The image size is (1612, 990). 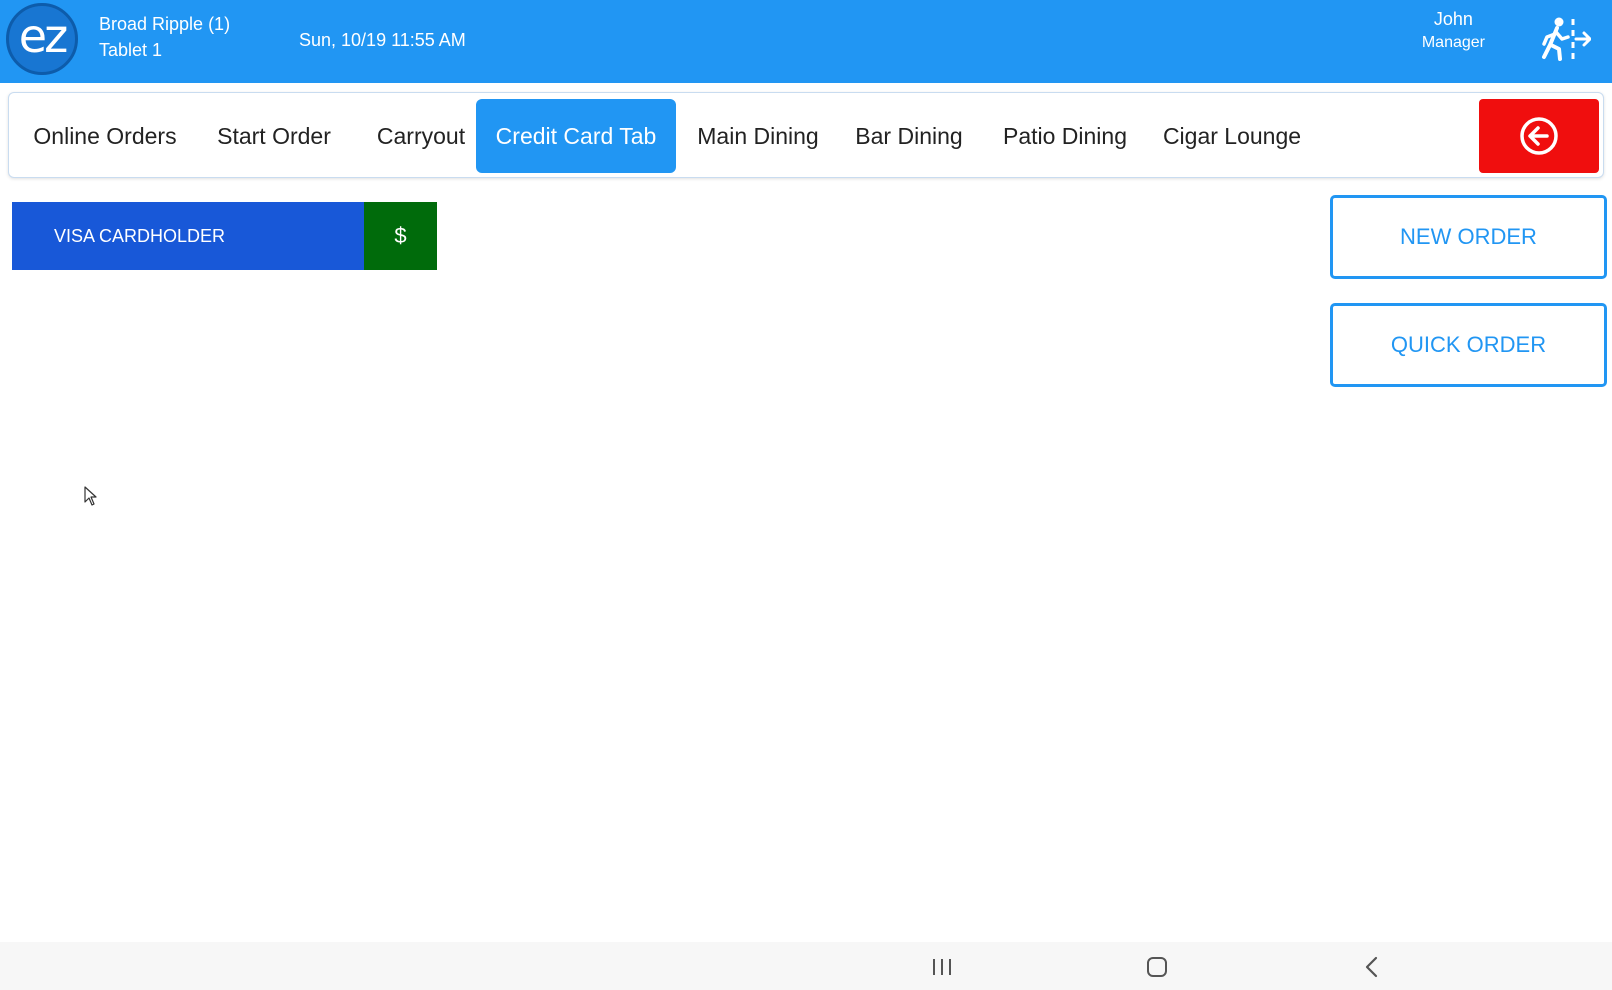 I want to click on tab-credit-card-tab: Credit Card Tab, so click(x=576, y=136).